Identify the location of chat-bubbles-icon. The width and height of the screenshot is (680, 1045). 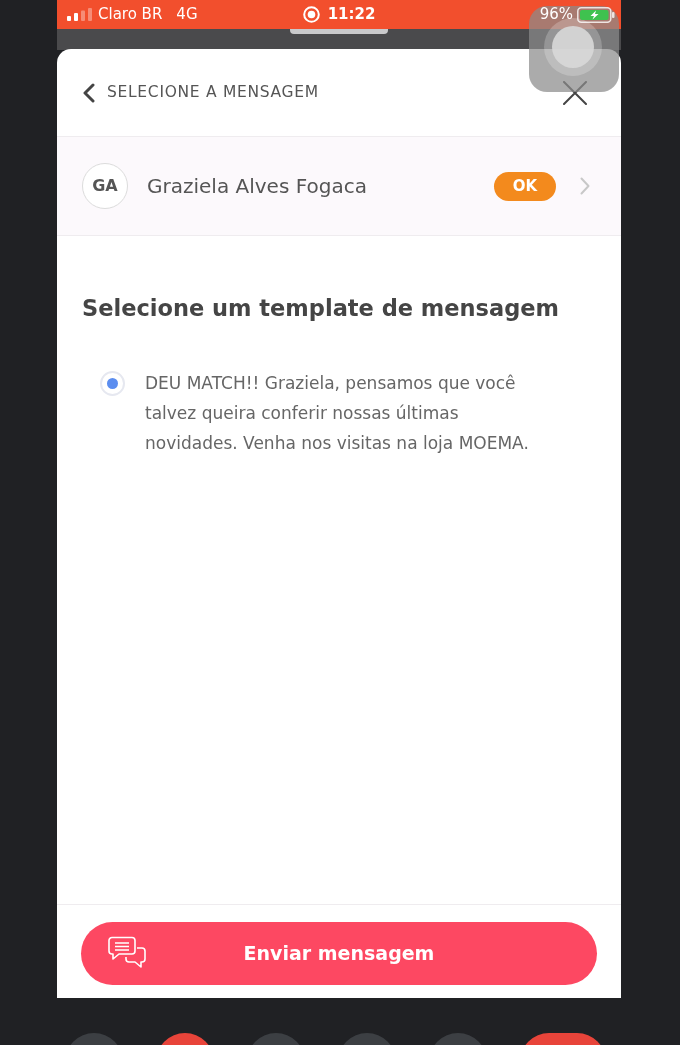
(127, 952).